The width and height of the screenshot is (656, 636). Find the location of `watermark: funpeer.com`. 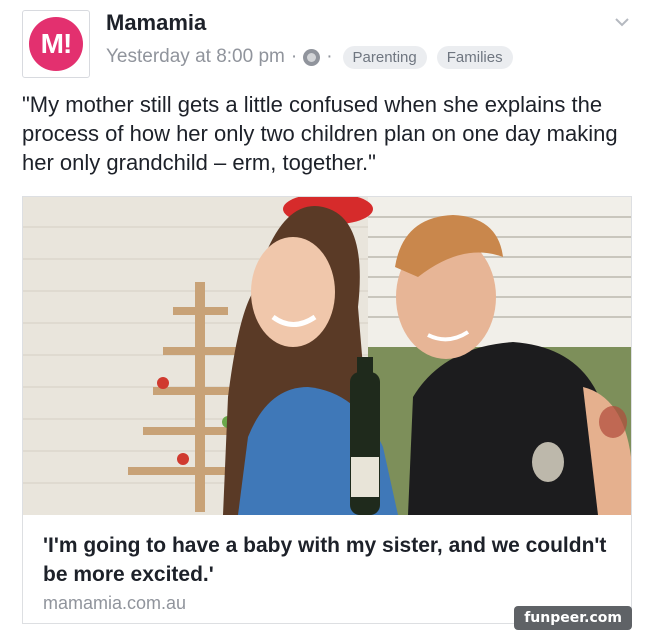

watermark: funpeer.com is located at coordinates (573, 618).